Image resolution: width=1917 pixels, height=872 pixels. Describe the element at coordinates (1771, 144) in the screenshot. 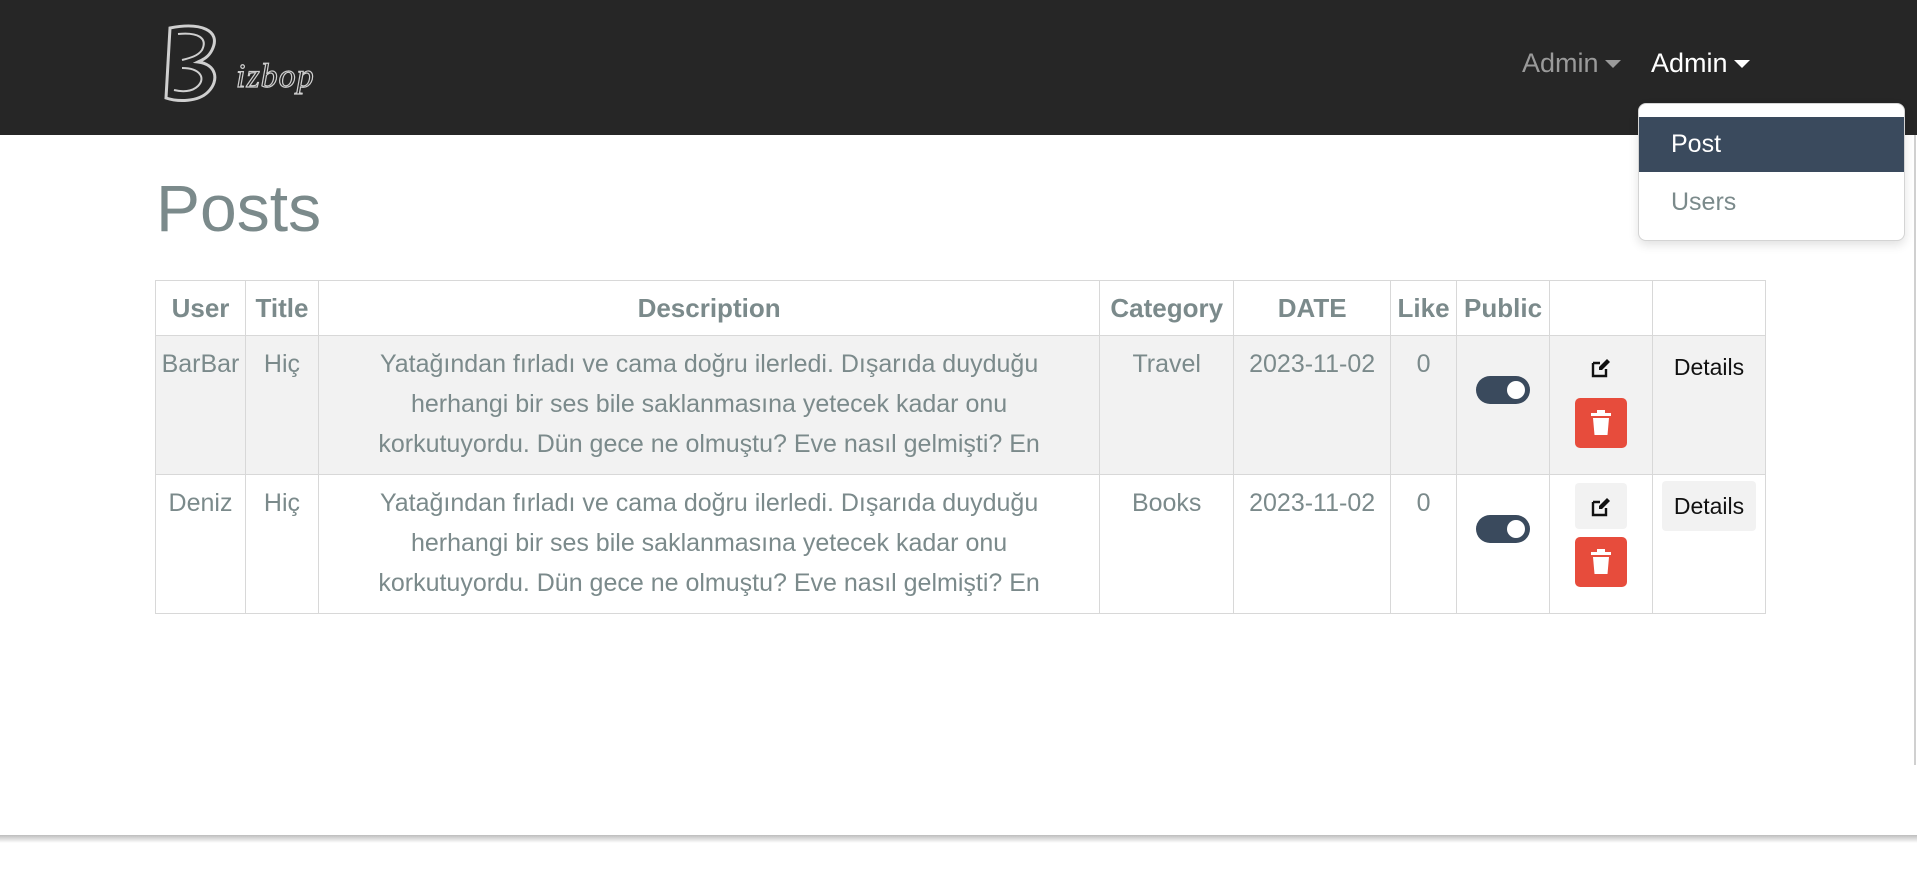

I see `menu-item-post: Post` at that location.